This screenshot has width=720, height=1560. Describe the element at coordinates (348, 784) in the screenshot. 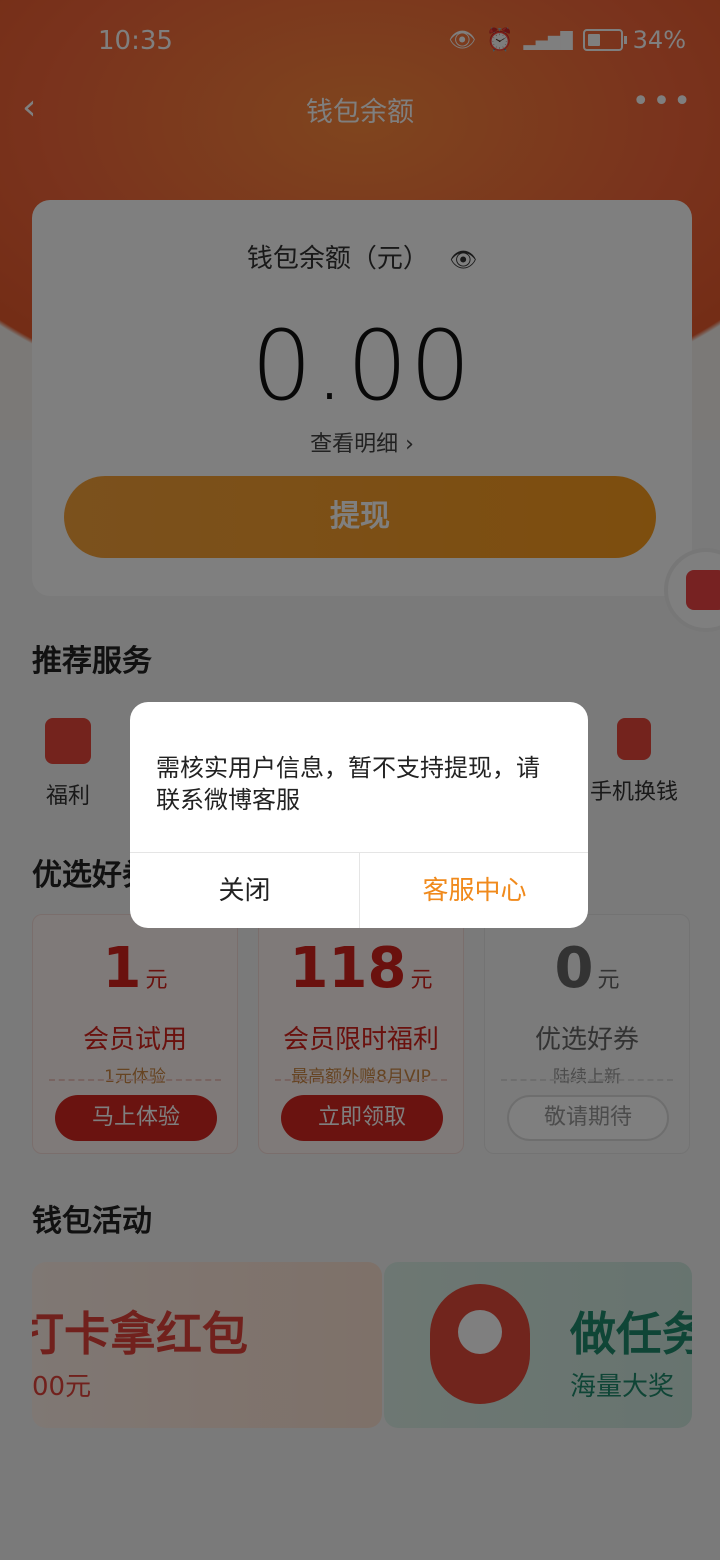

I see `dialog-message: 需核实用户信息，暂不支持提现，请联系微博客服` at that location.